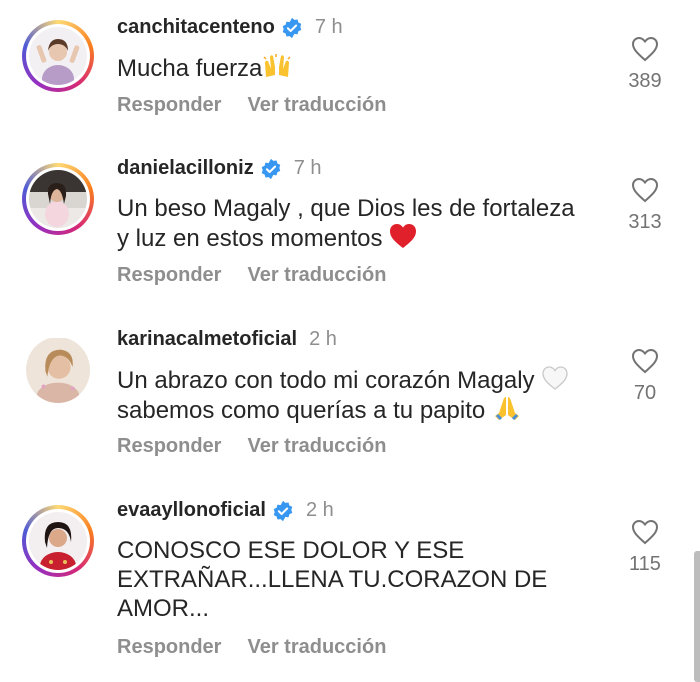  I want to click on comment-text: Mucha fuerza, so click(362, 68).